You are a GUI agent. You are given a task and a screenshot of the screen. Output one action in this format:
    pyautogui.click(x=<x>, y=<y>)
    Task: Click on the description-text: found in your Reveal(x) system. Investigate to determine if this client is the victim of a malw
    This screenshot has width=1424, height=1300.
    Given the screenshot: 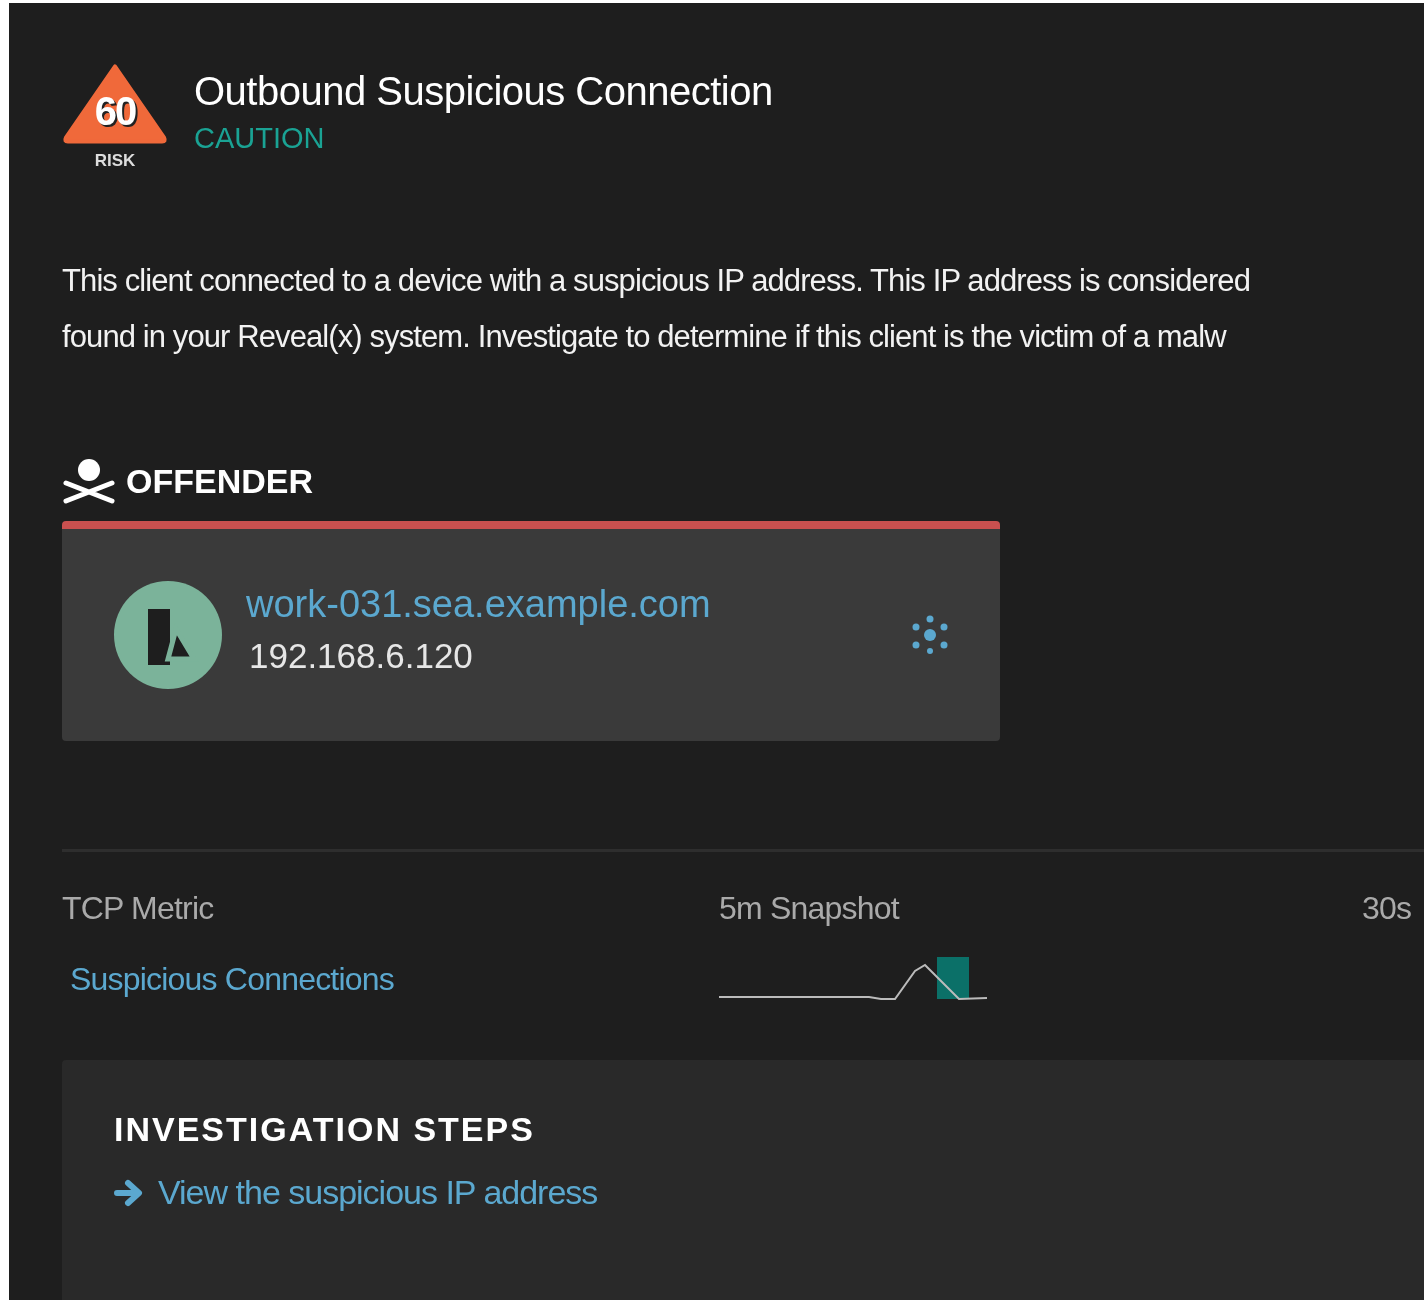 What is the action you would take?
    pyautogui.click(x=644, y=337)
    